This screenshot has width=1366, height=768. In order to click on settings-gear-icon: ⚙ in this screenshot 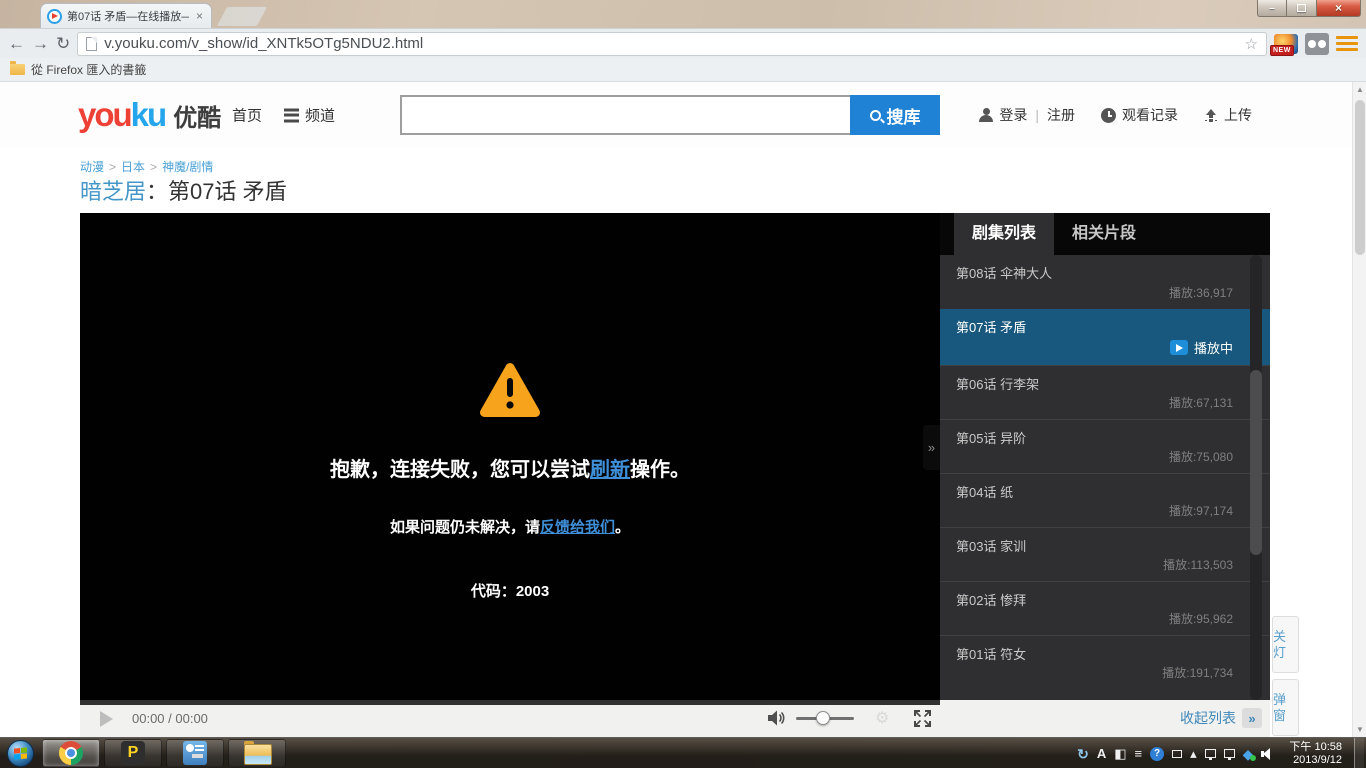, I will do `click(882, 718)`.